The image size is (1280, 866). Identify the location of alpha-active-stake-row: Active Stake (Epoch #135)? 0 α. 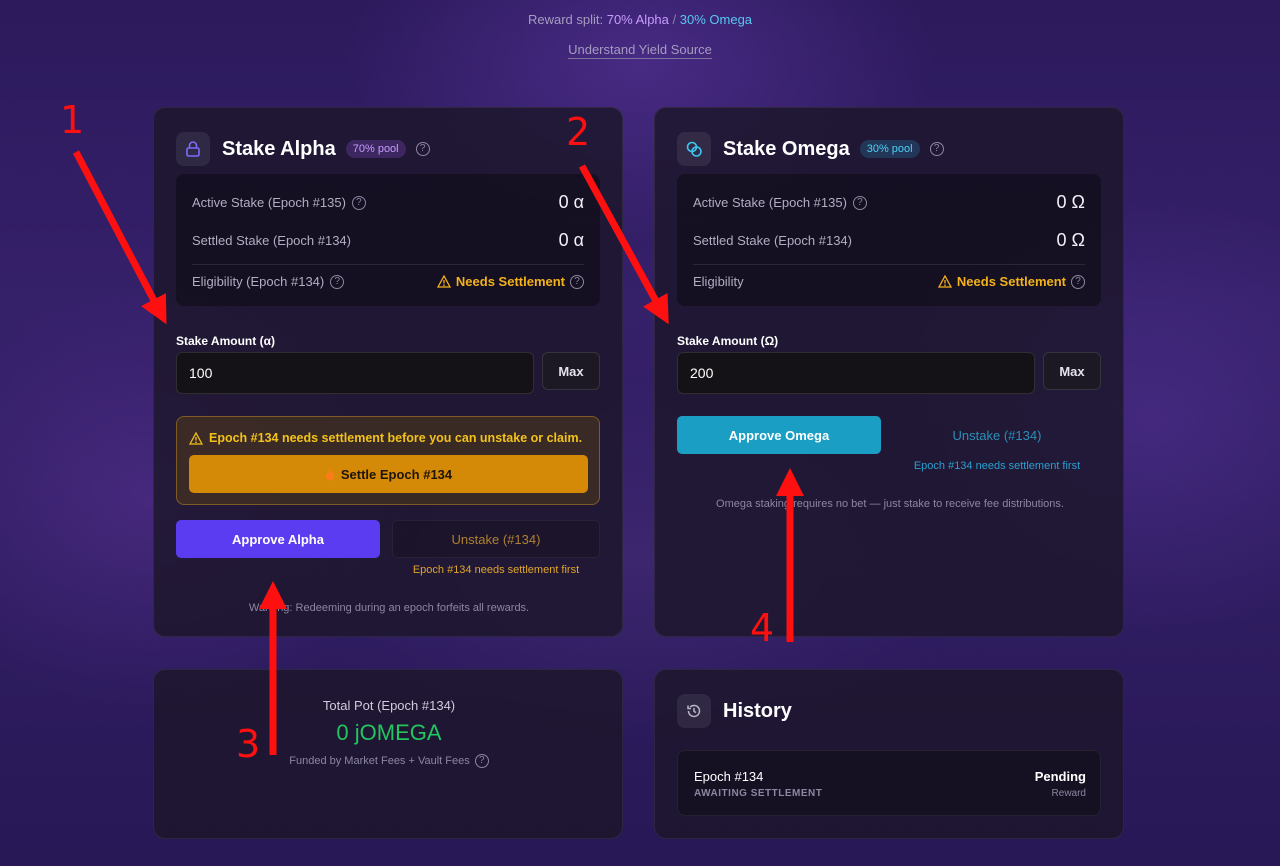
(388, 202).